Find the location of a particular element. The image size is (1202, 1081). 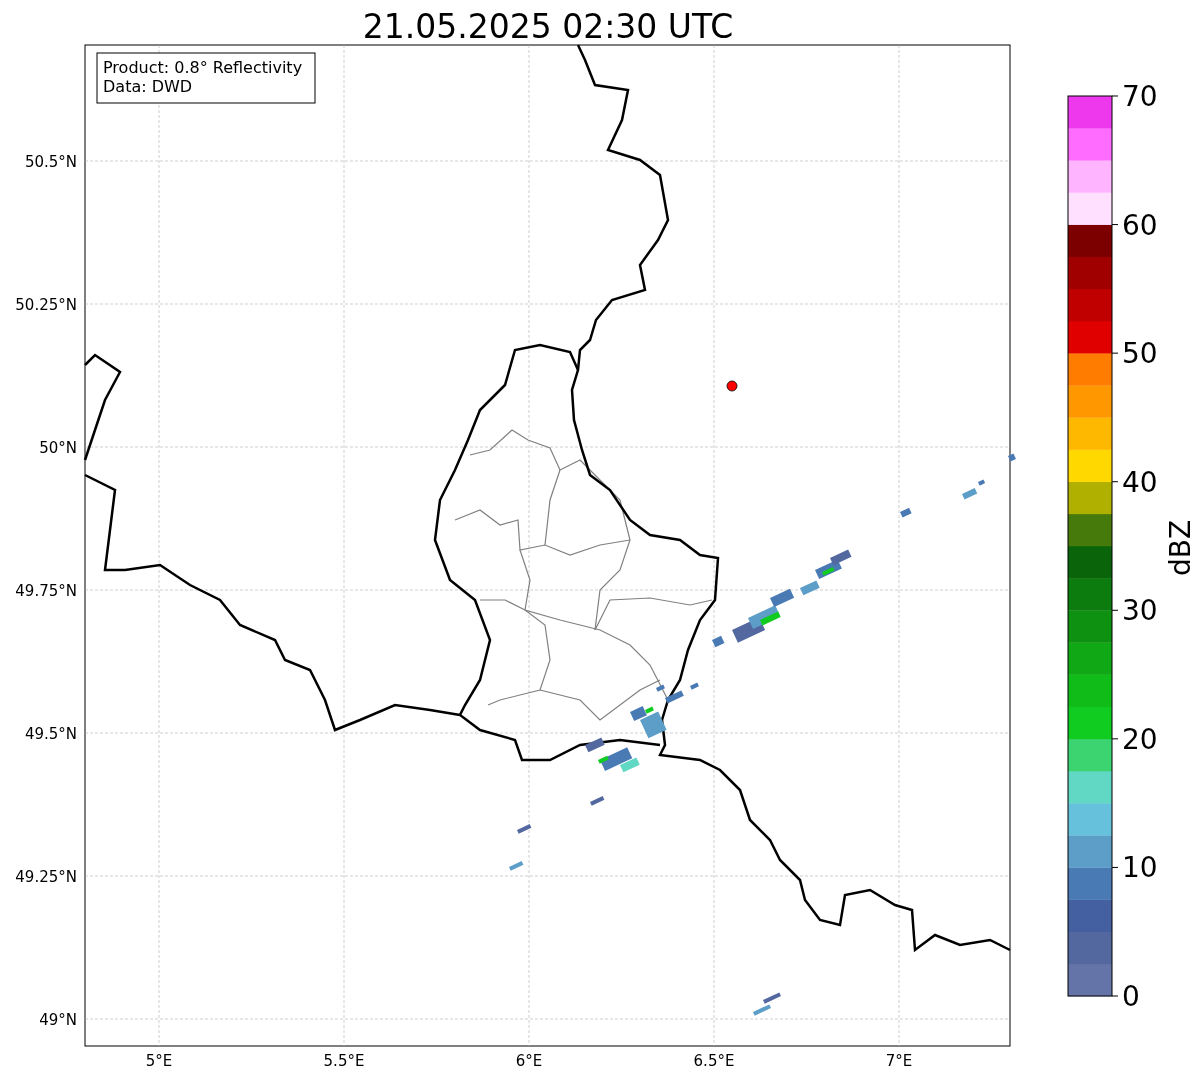

latitude-label: 50.25°N is located at coordinates (46, 305).